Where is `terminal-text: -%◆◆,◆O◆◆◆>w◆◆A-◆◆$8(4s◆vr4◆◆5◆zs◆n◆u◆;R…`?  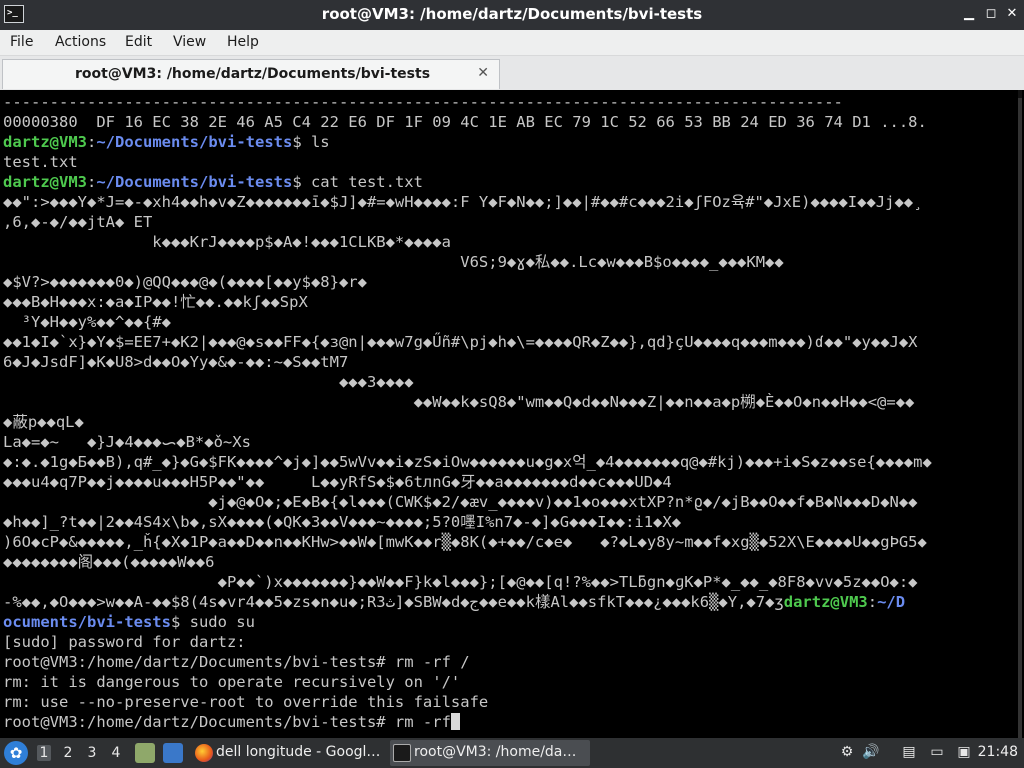 terminal-text: -%◆◆,◆O◆◆◆>w◆◆A-◆◆$8(4s◆vr4◆◆5◆zs◆n◆u◆;R… is located at coordinates (393, 602).